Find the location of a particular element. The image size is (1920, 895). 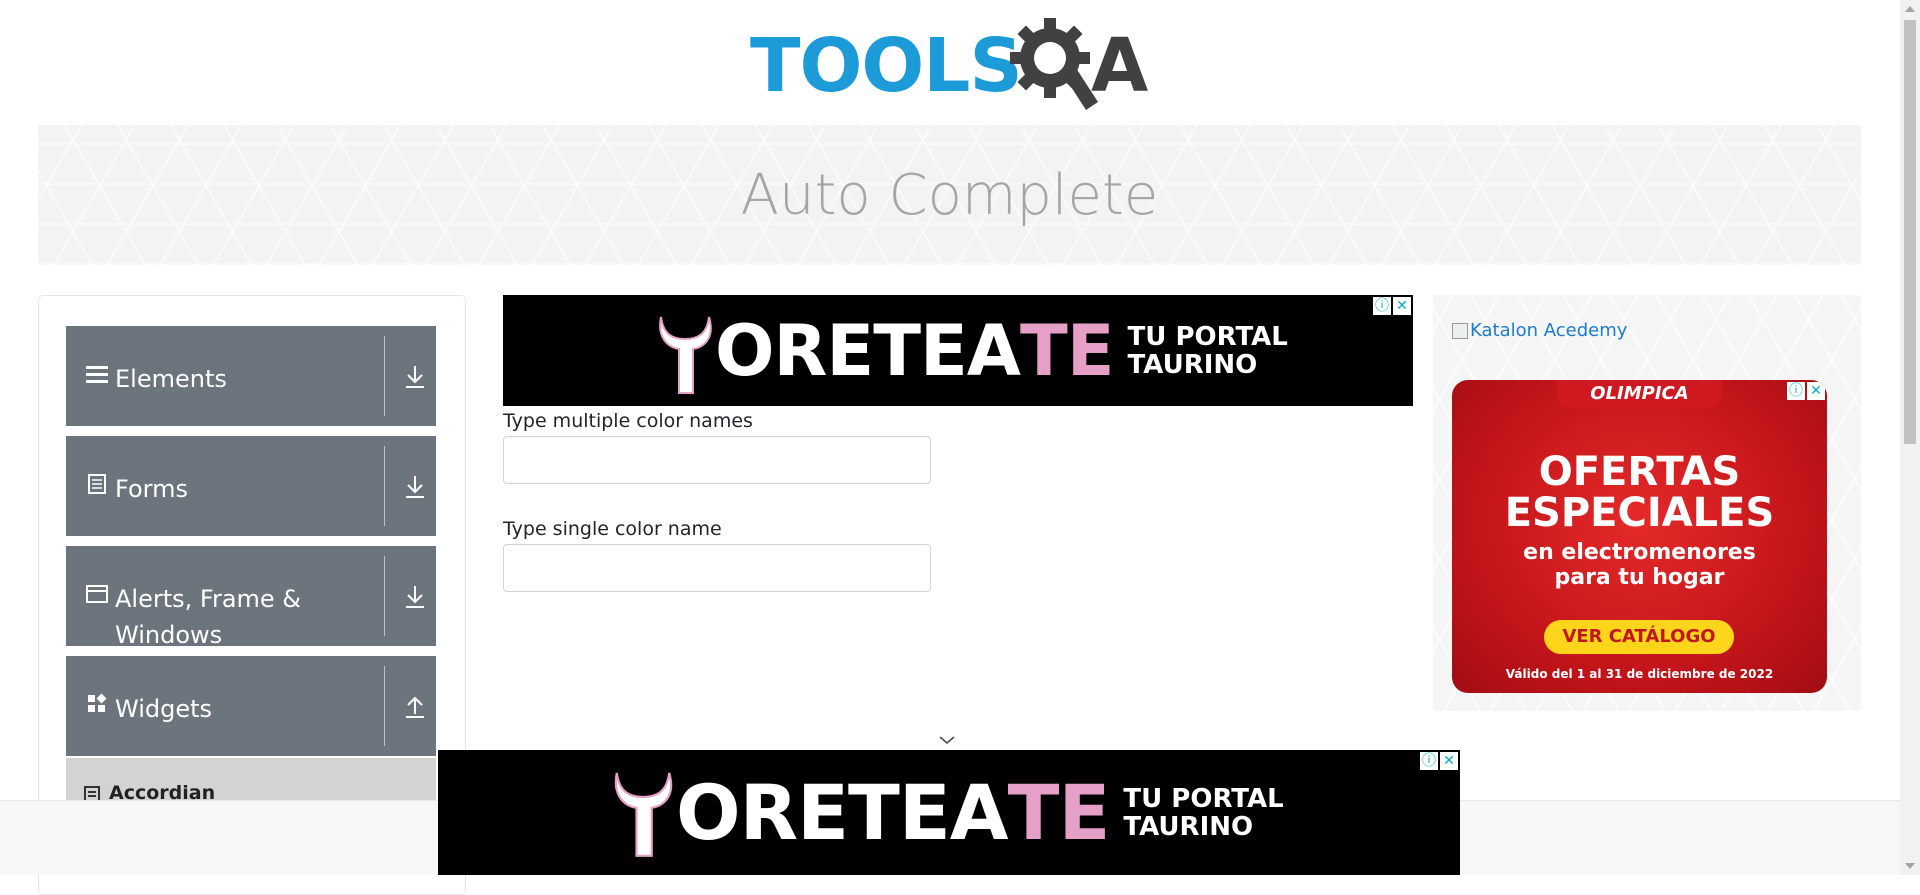

sidebar-group-label-line1: Alerts, Frame & is located at coordinates (208, 599).